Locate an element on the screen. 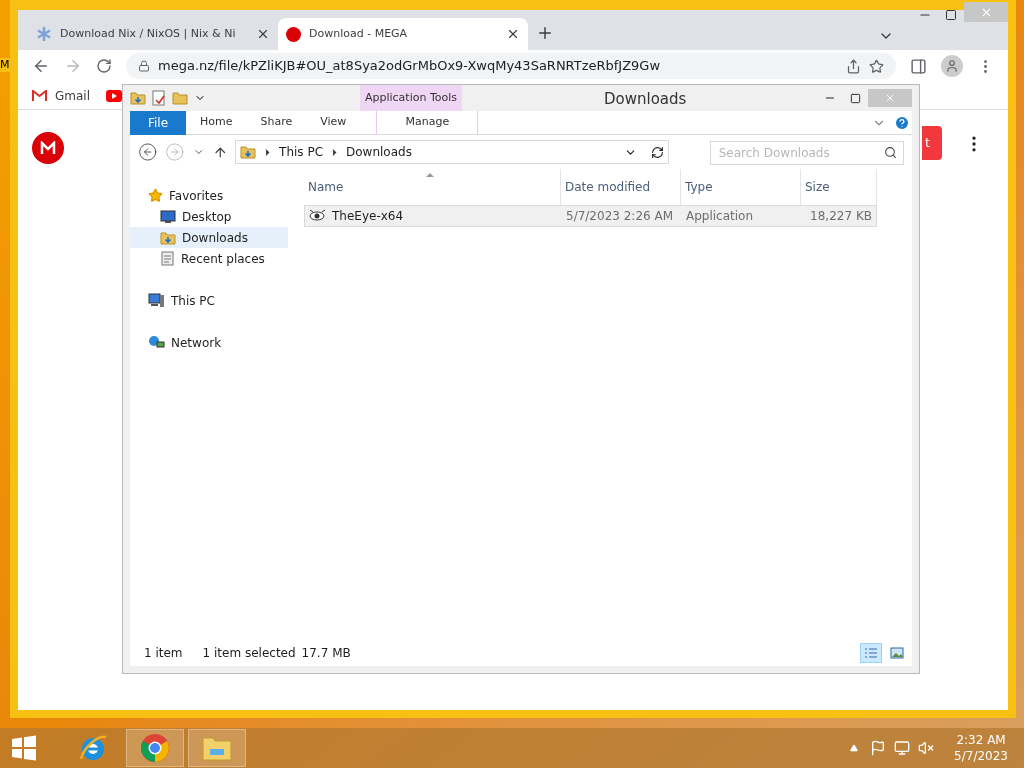 The image size is (1024, 768). reload-icon is located at coordinates (104, 66).